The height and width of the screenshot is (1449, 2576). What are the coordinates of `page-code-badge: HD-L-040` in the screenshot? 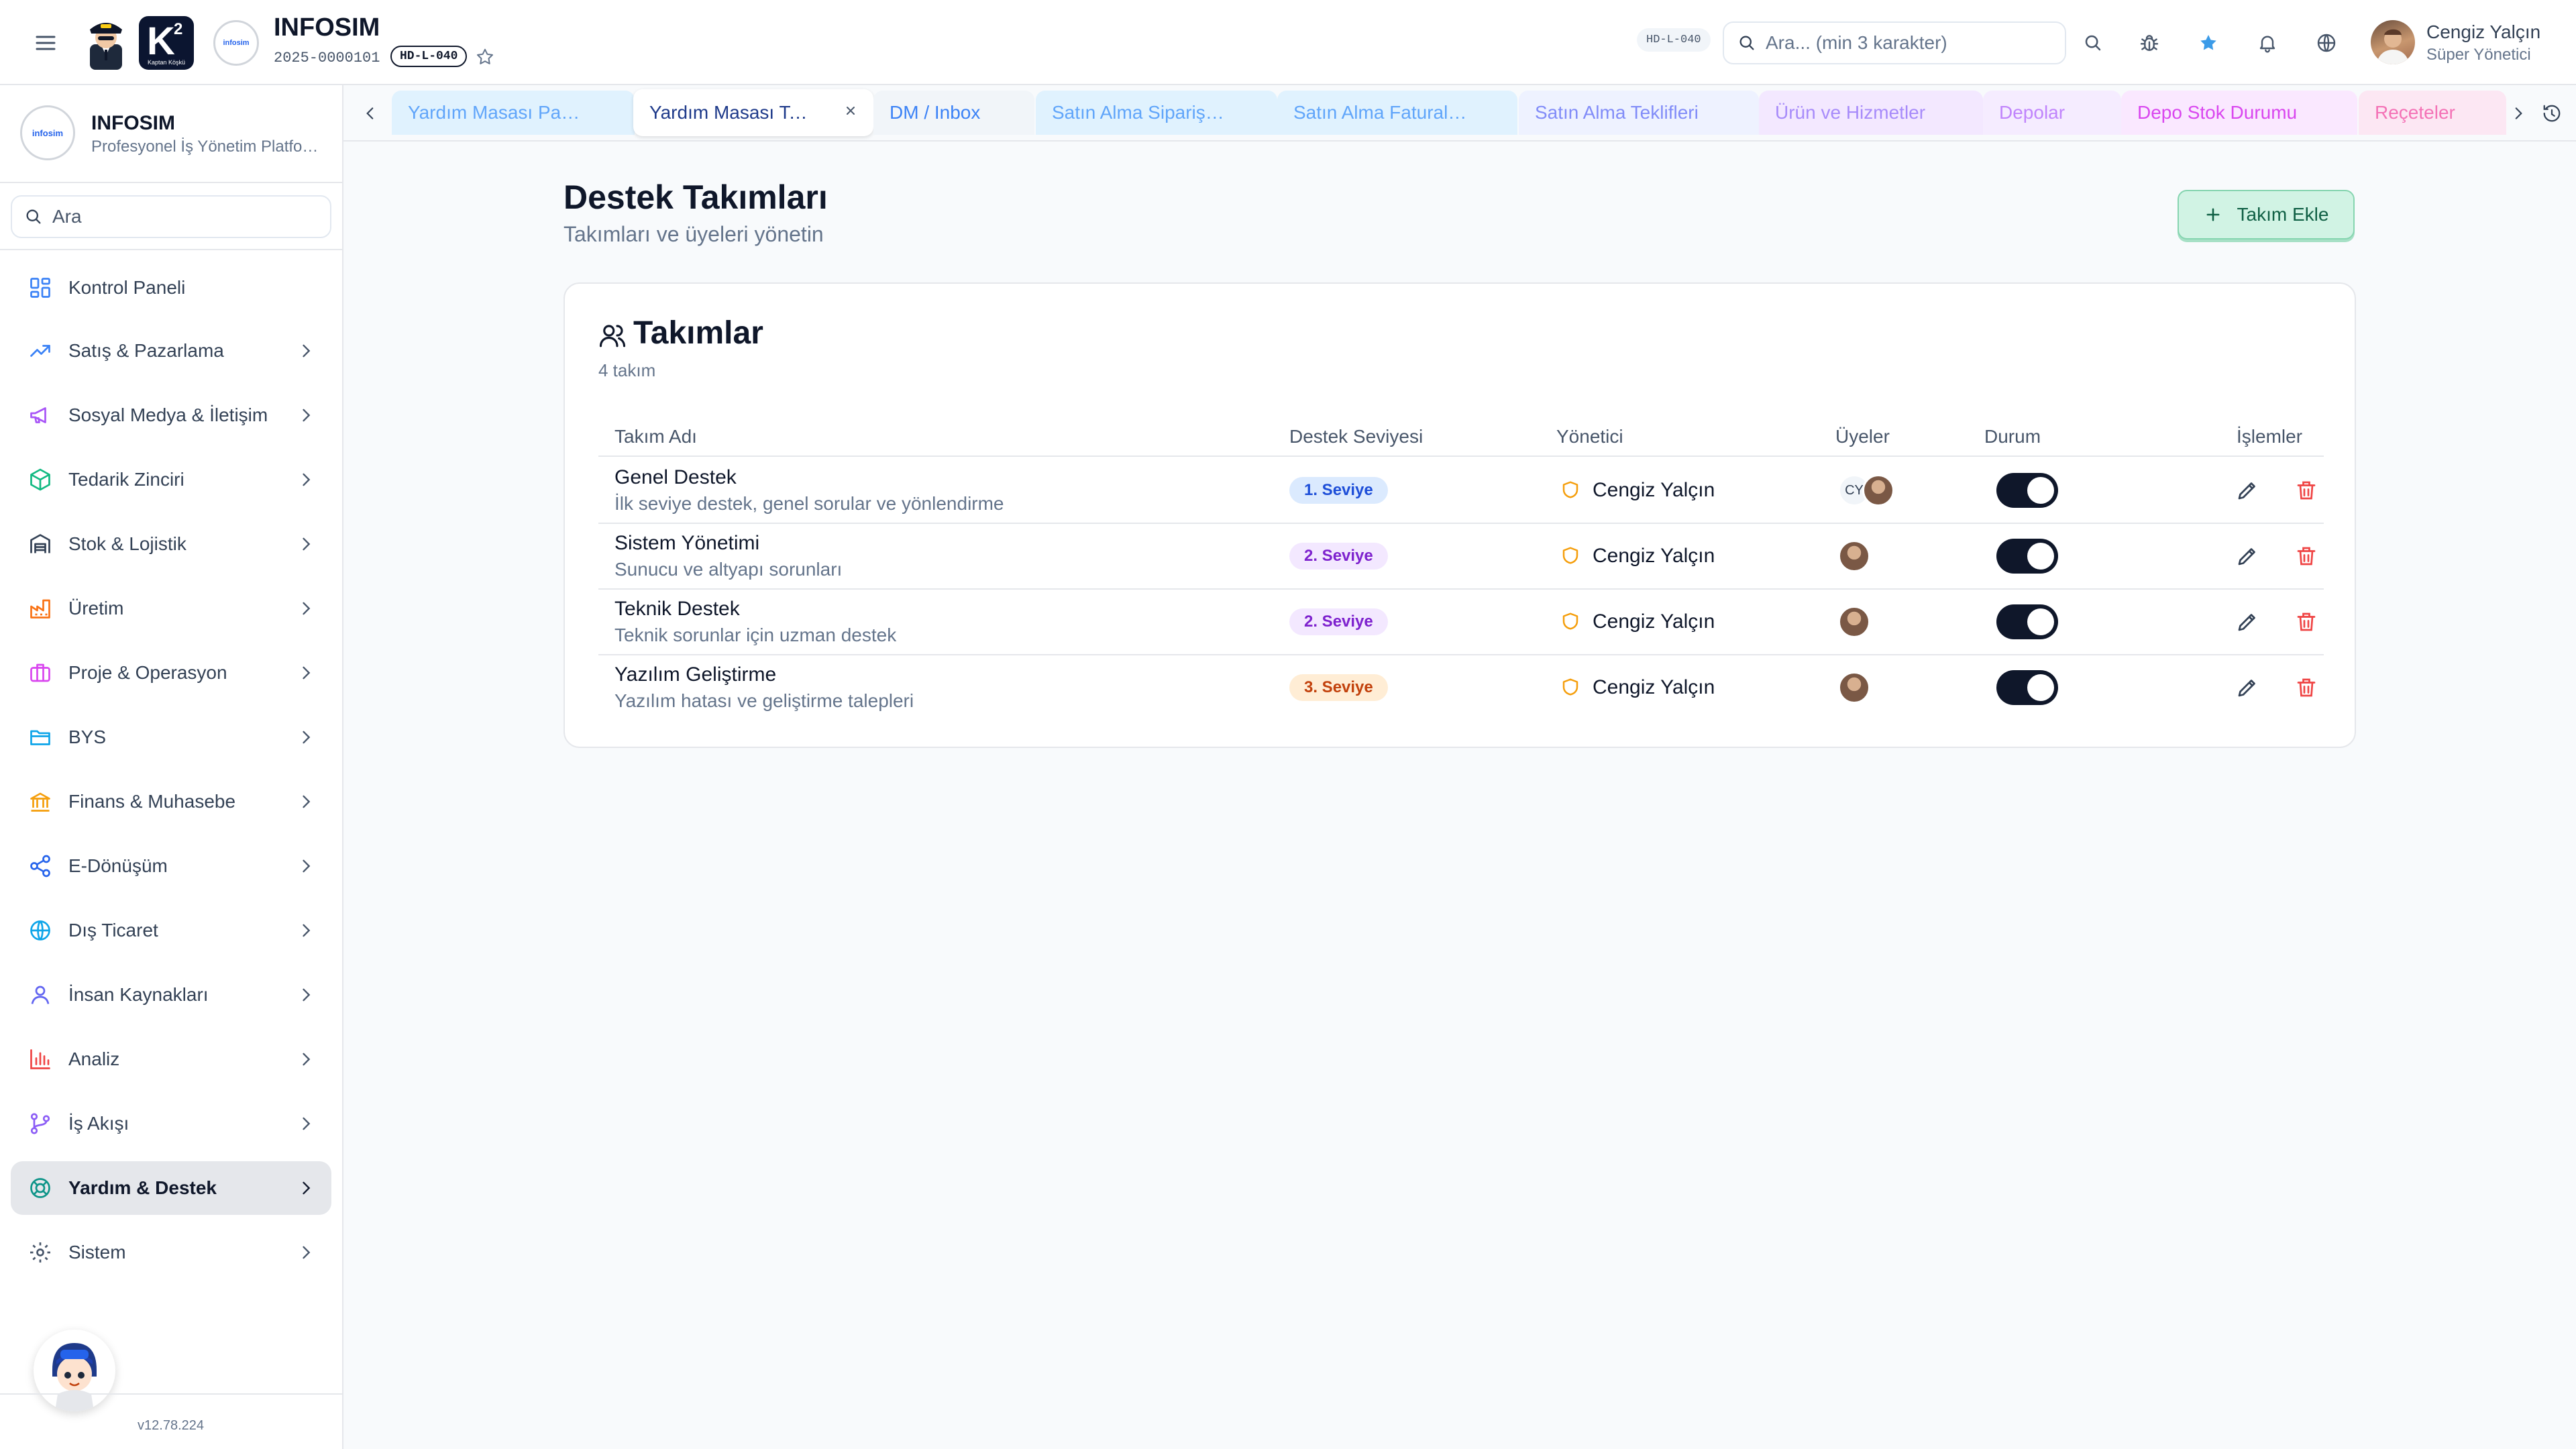 It's located at (429, 56).